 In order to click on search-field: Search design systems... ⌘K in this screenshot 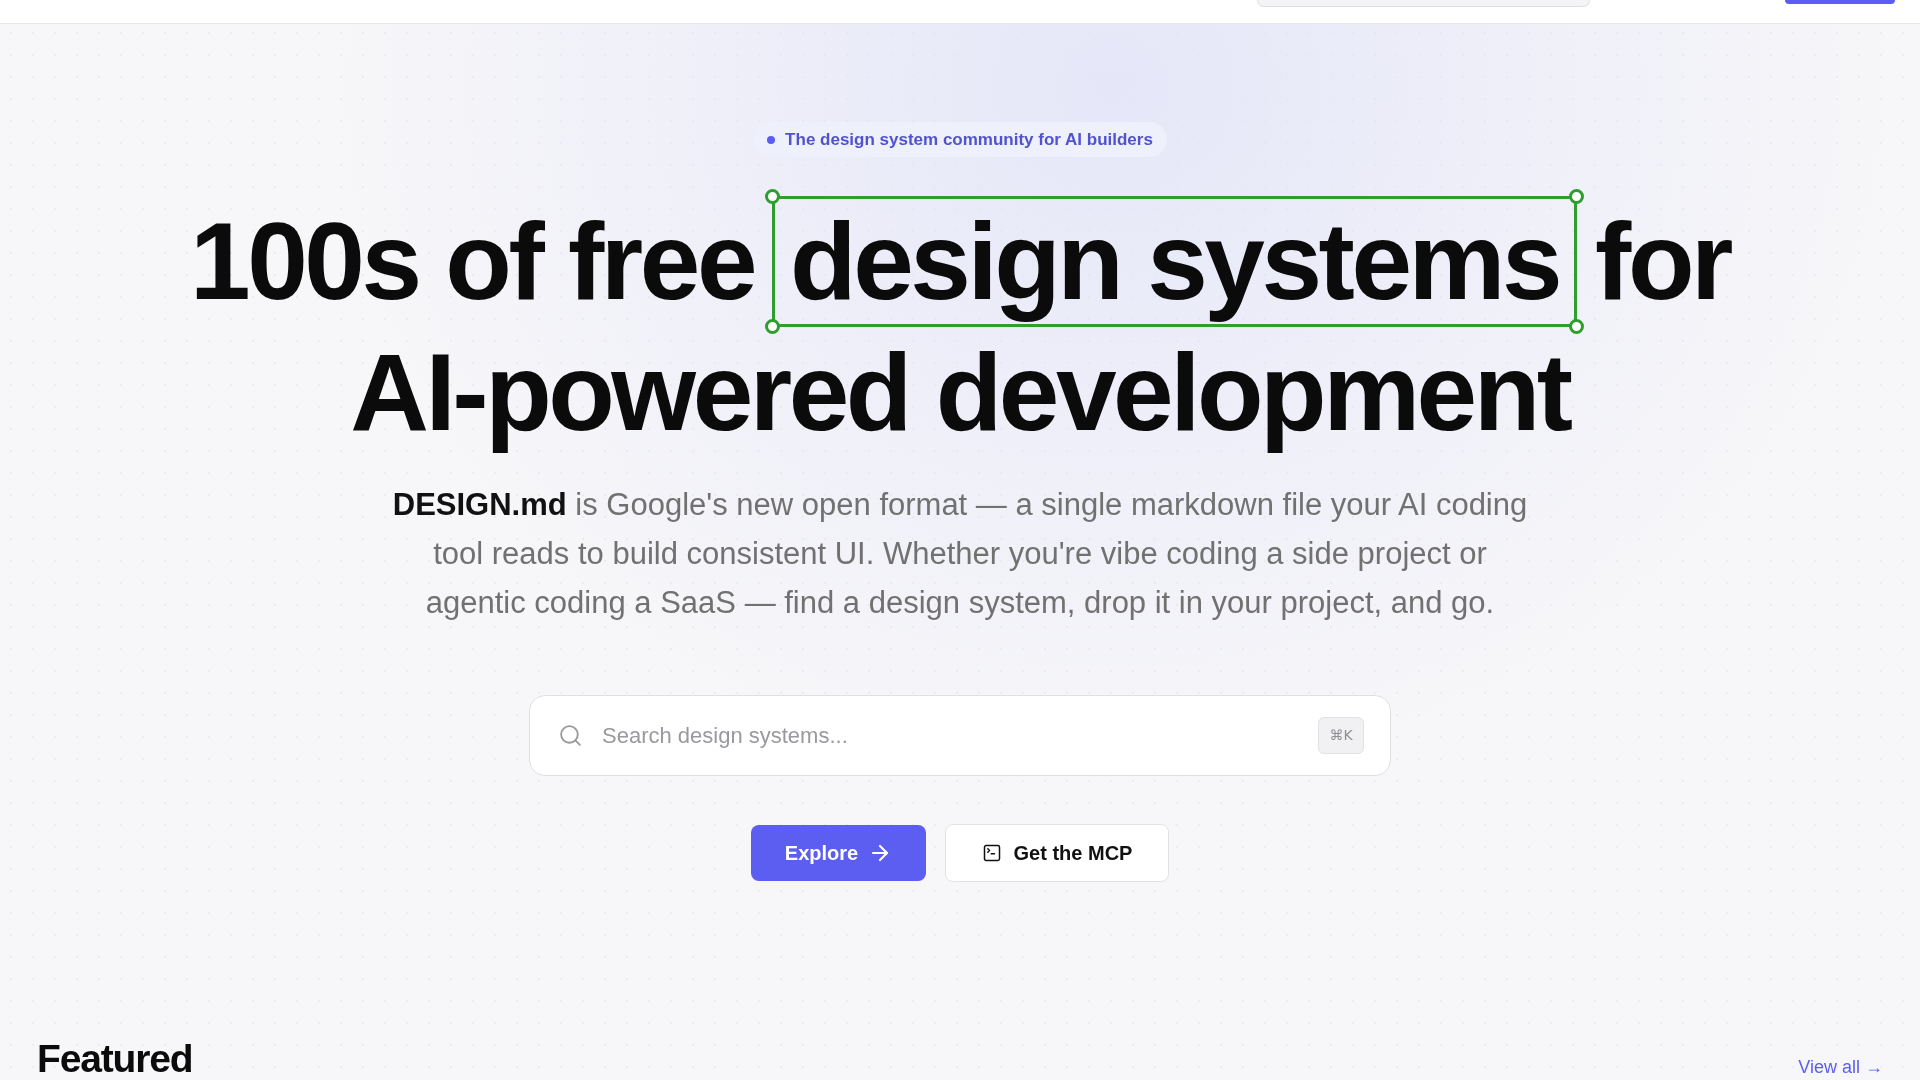, I will do `click(960, 735)`.